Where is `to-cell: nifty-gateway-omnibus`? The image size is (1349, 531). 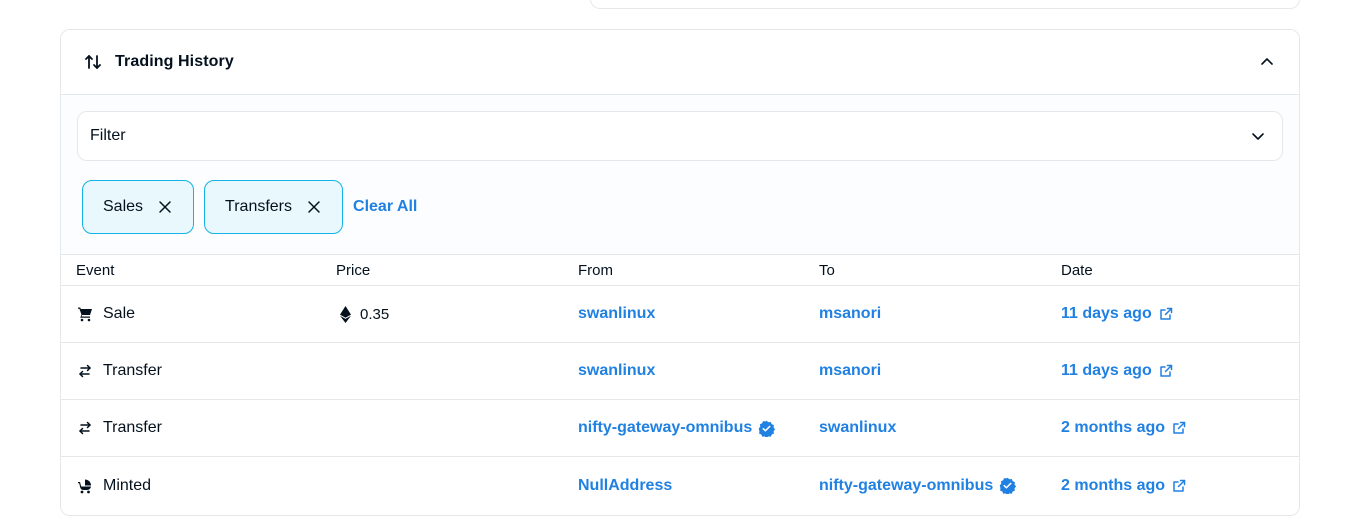 to-cell: nifty-gateway-omnibus is located at coordinates (917, 486).